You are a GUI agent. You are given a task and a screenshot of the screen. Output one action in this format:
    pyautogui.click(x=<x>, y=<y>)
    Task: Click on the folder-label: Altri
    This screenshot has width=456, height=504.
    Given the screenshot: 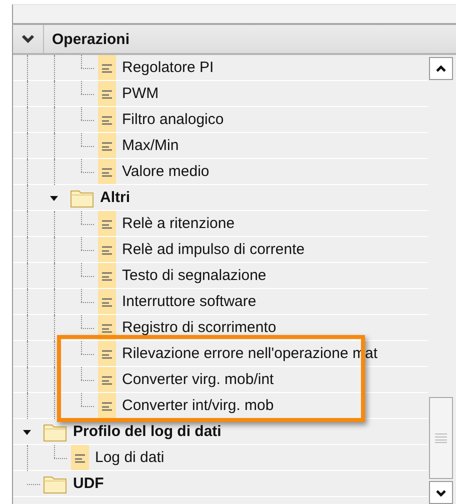 What is the action you would take?
    pyautogui.click(x=115, y=197)
    